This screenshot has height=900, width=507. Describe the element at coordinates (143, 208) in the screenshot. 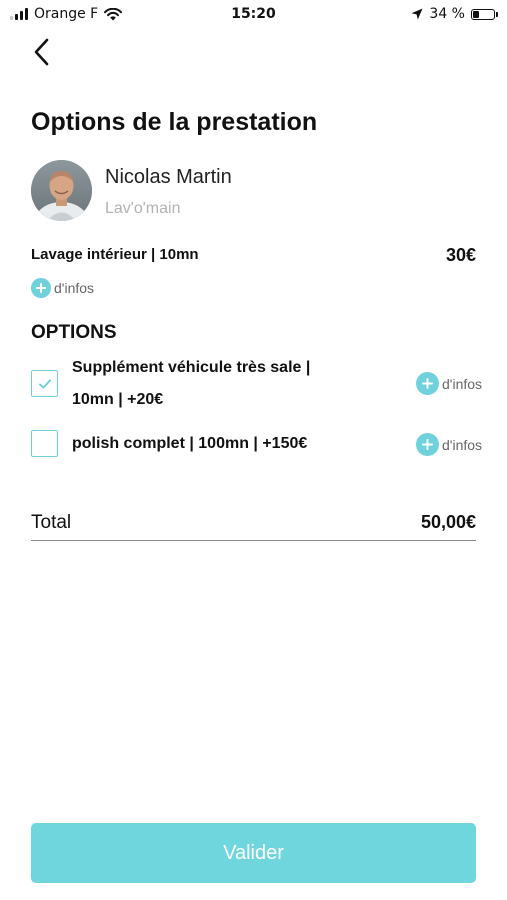

I see `provider-company: Lav'o'main` at that location.